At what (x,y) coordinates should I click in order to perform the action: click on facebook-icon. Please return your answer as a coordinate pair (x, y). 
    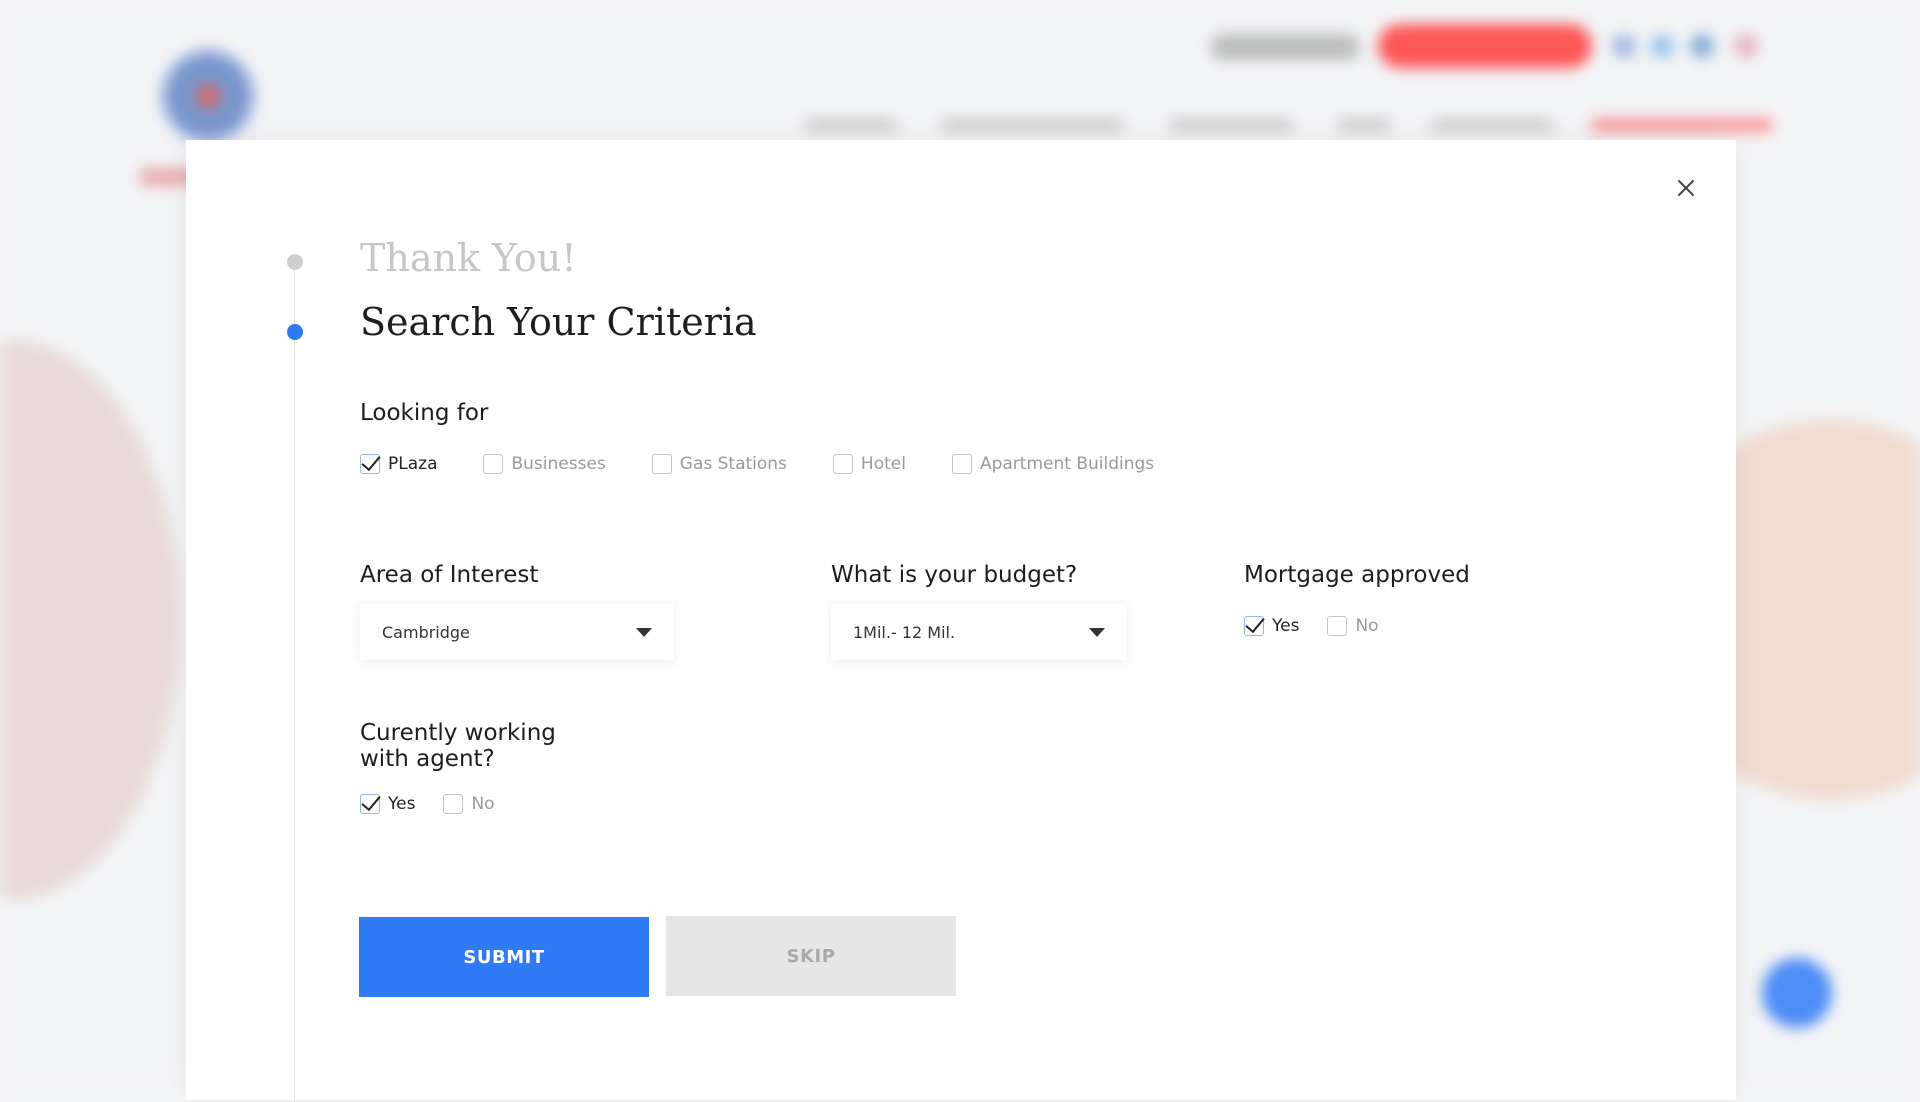
    Looking at the image, I should click on (1624, 46).